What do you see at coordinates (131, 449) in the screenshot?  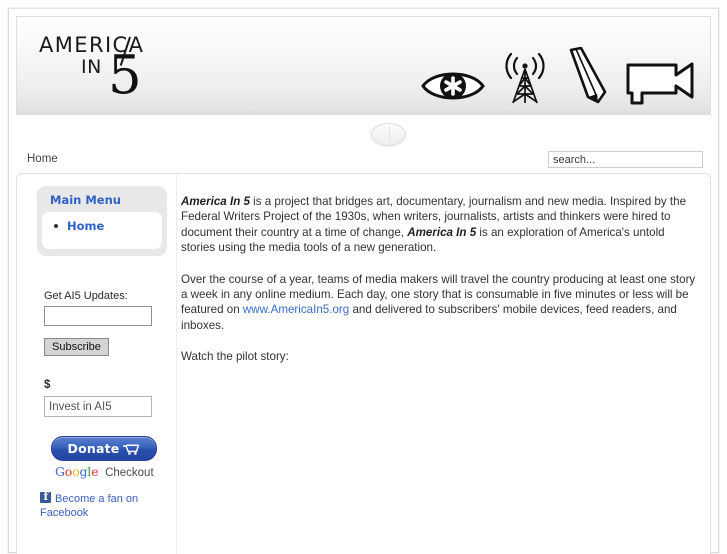 I see `shopping-cart-icon` at bounding box center [131, 449].